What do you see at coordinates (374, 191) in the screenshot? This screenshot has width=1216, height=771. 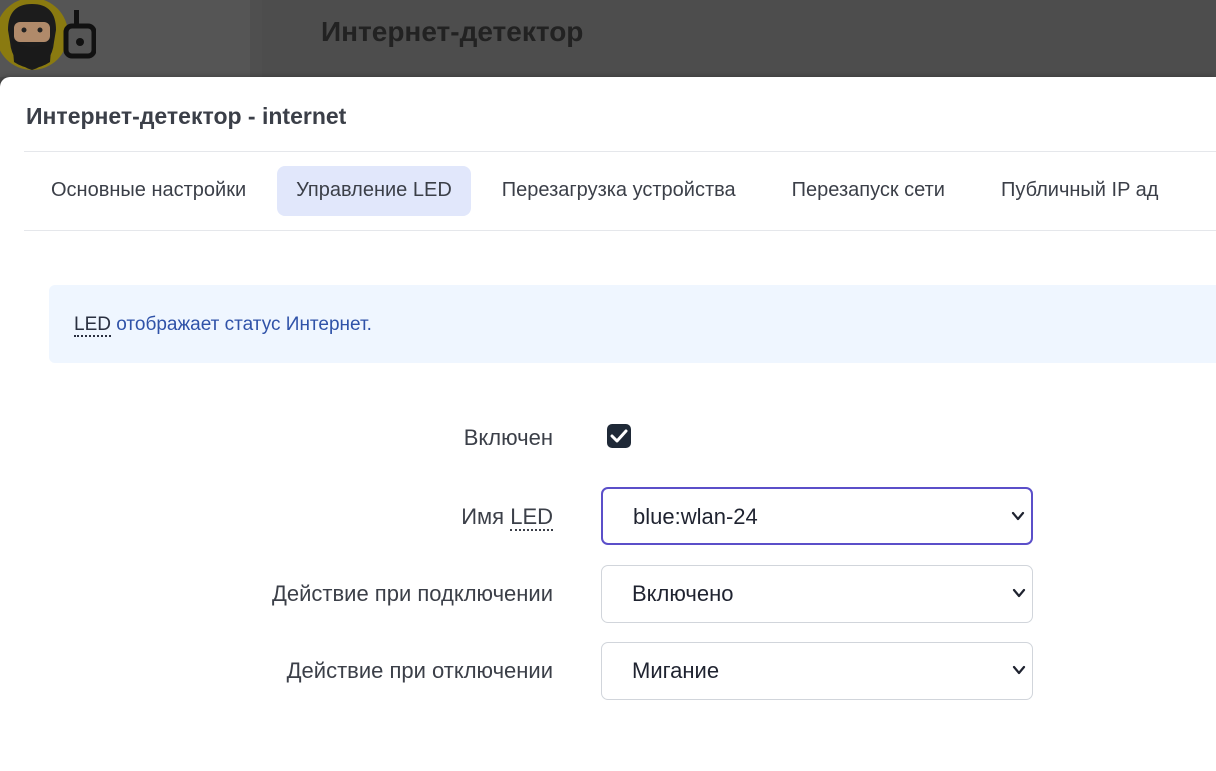 I see `tab-led-control: Управление LED` at bounding box center [374, 191].